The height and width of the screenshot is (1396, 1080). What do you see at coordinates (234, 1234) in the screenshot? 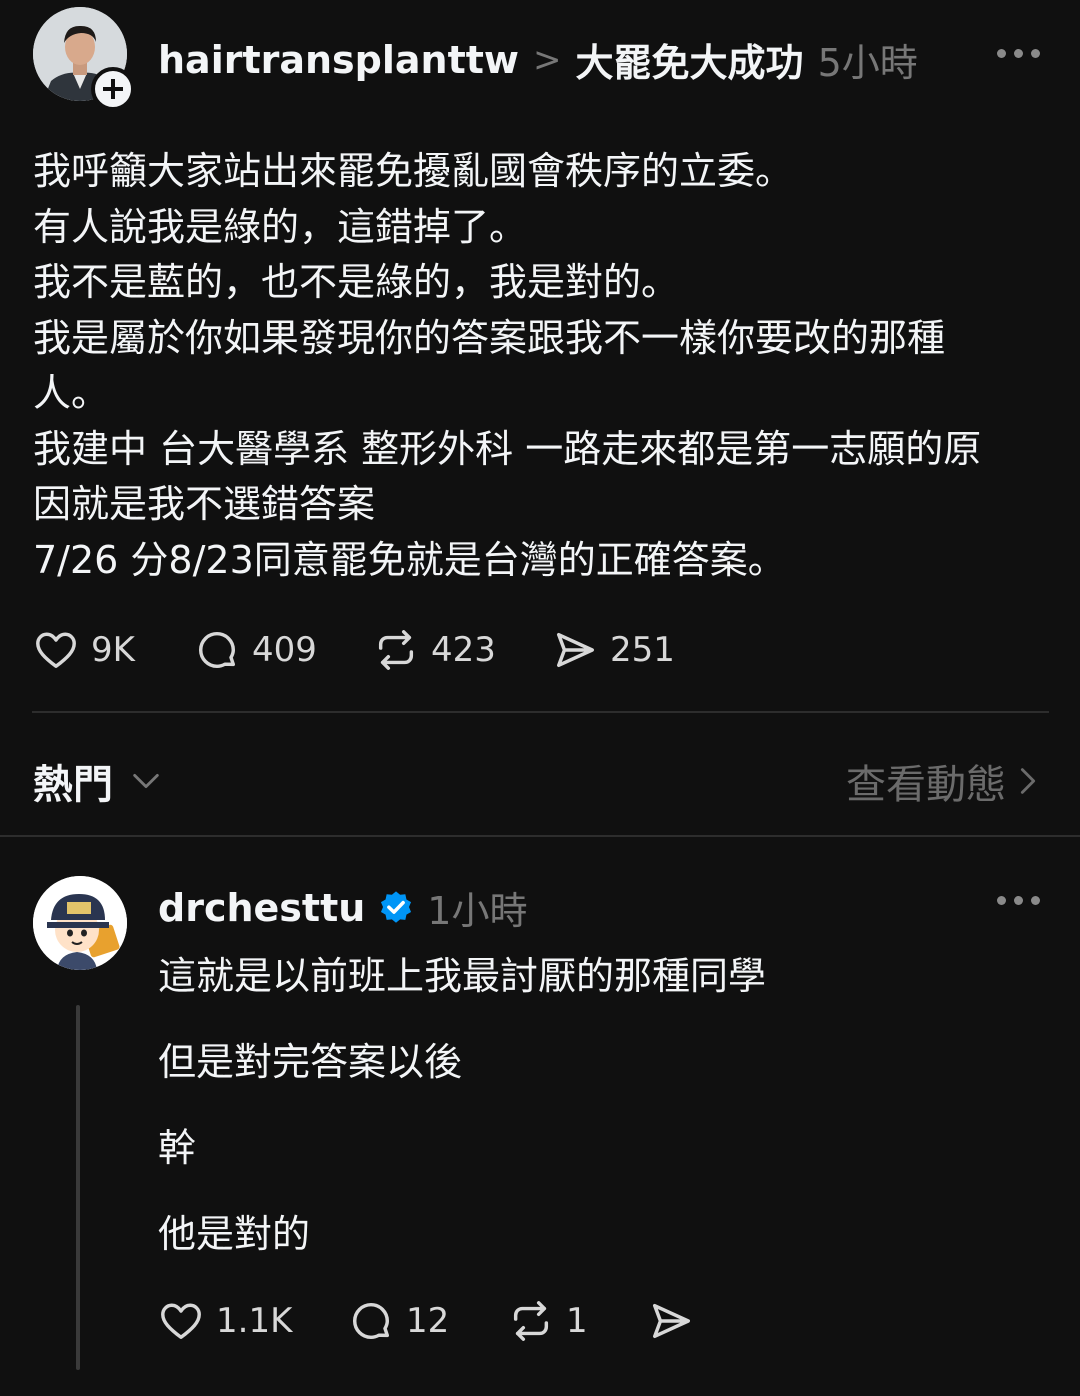
I see `reply-line: 他是對的` at bounding box center [234, 1234].